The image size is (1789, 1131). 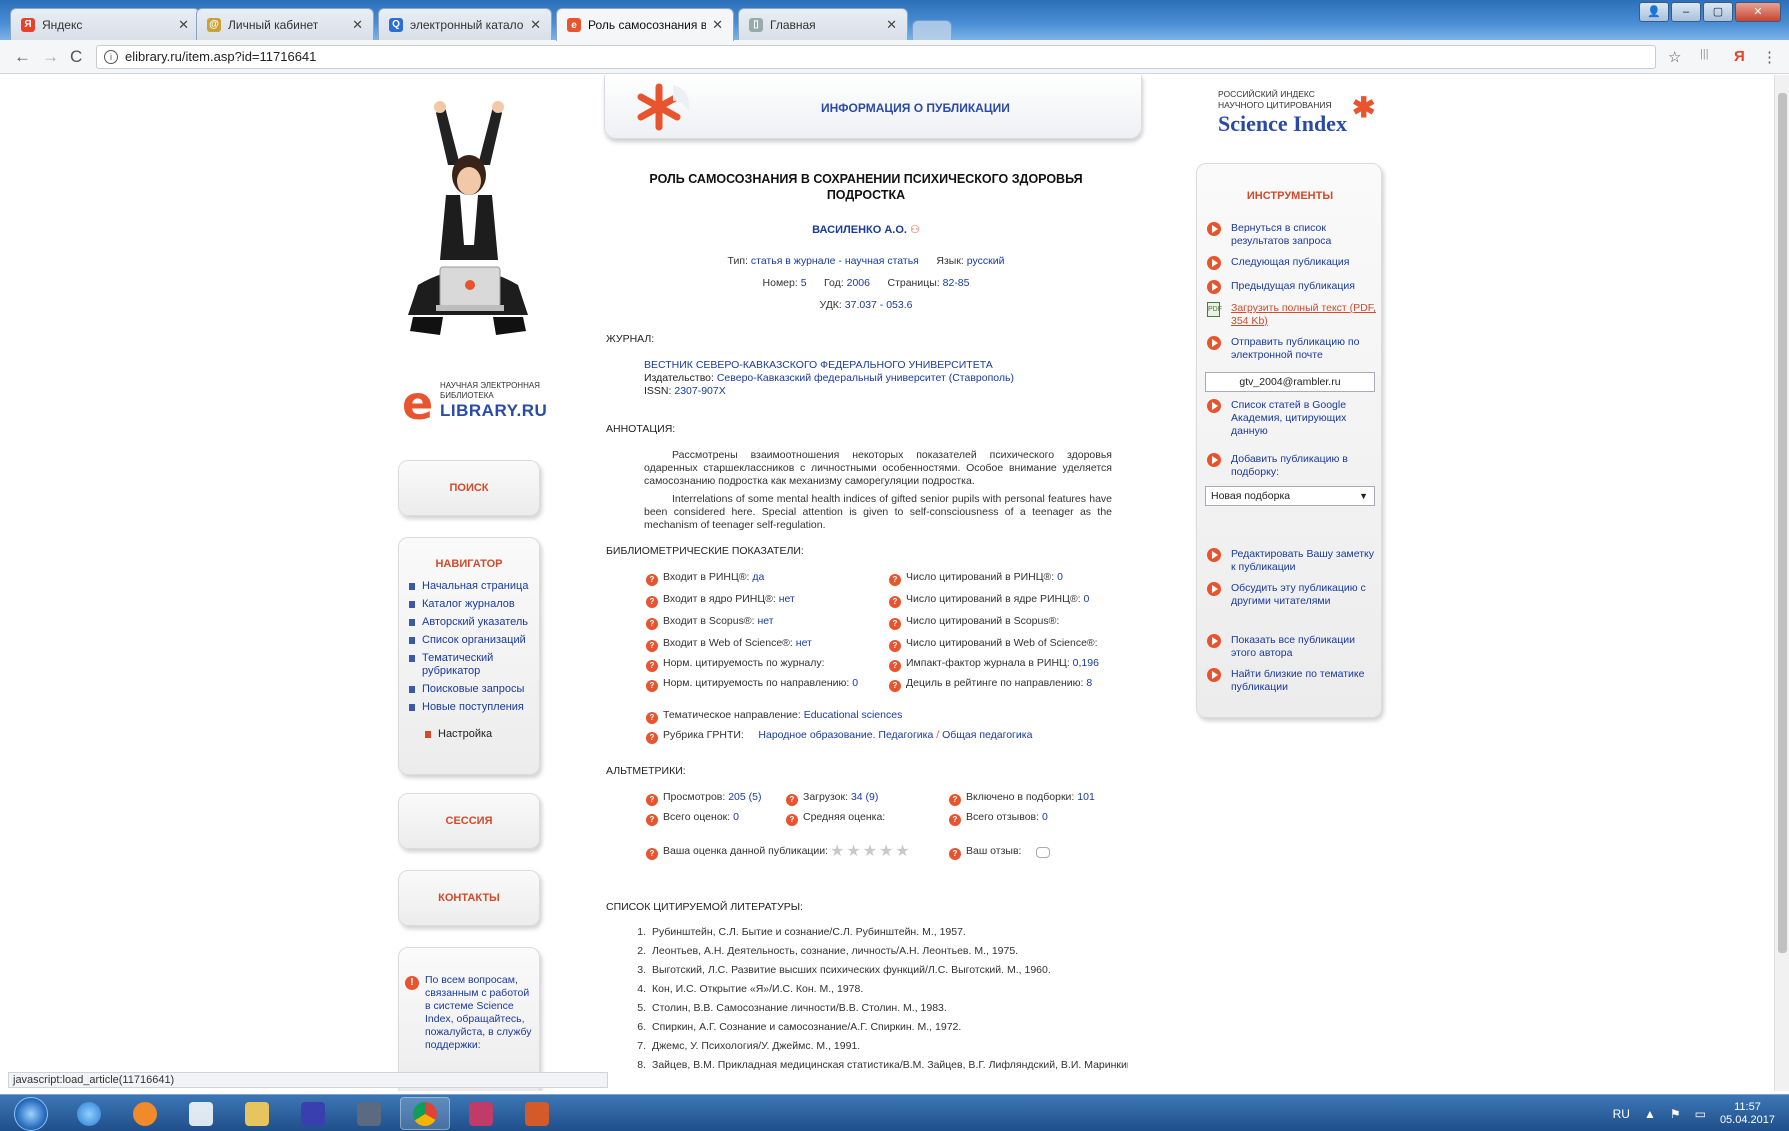 What do you see at coordinates (871, 851) in the screenshot?
I see `rating-stars: ★★★★★` at bounding box center [871, 851].